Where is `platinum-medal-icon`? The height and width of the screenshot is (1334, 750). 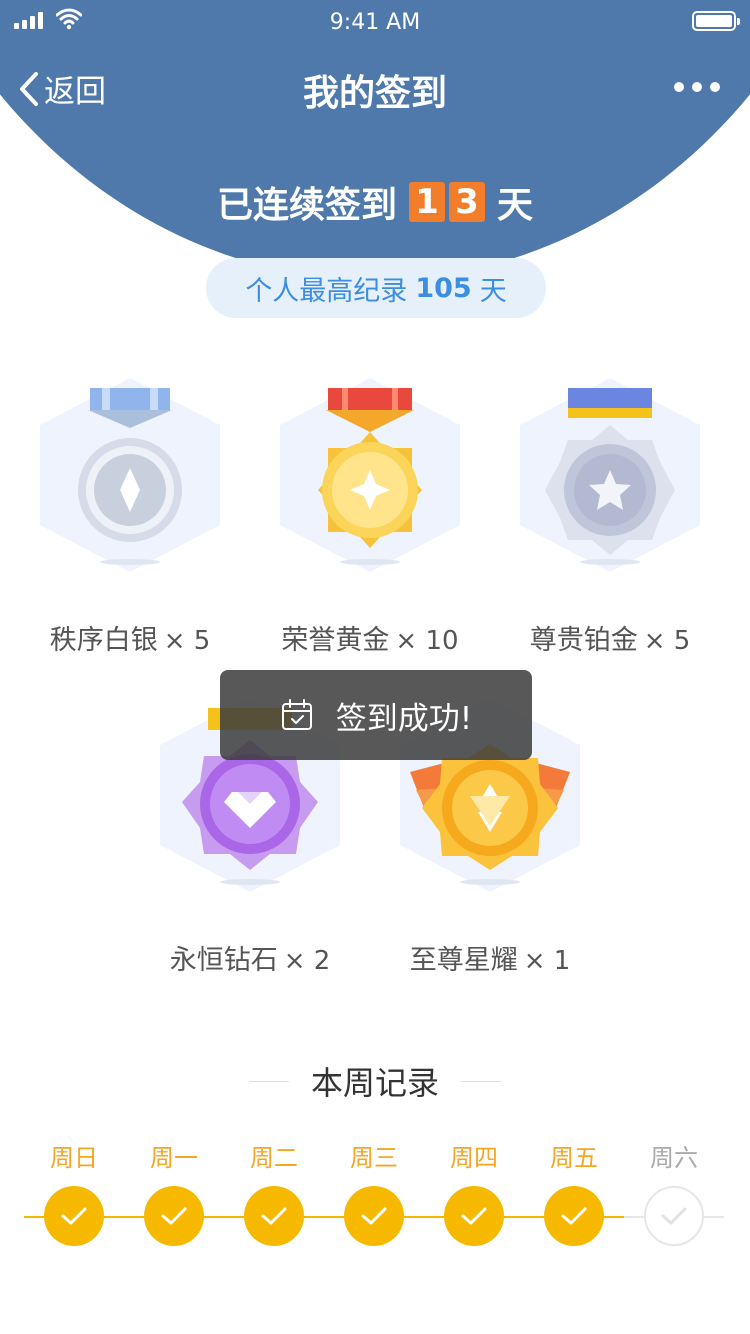 platinum-medal-icon is located at coordinates (610, 475).